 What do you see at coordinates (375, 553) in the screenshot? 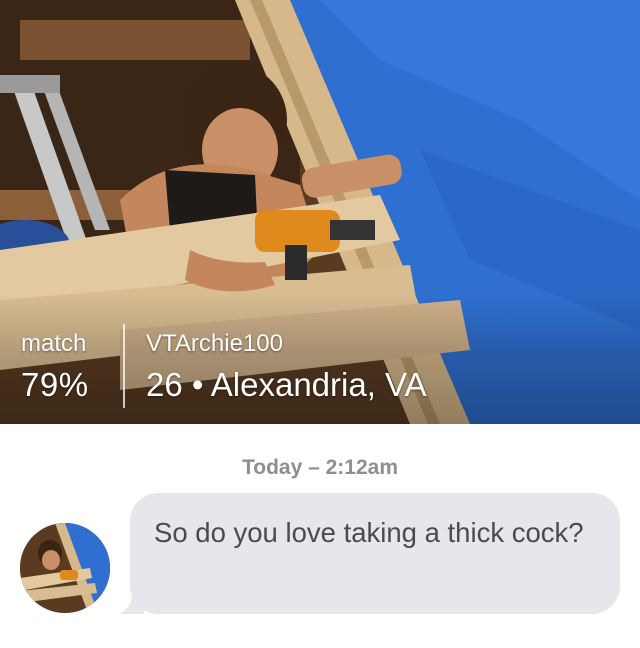
I see `message-bubble: So do you love taking a thick cock?` at bounding box center [375, 553].